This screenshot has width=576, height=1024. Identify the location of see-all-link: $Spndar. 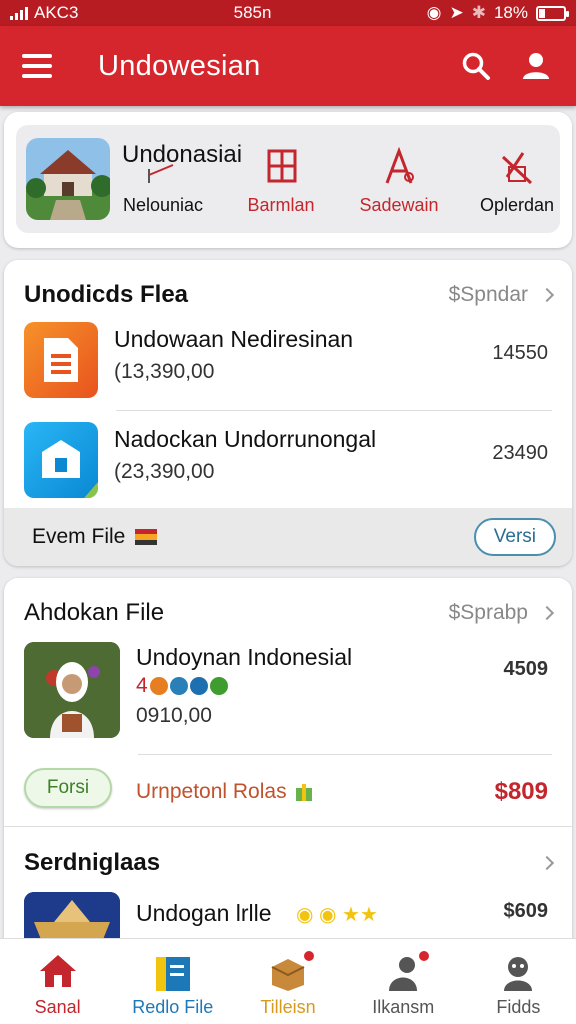
(501, 295).